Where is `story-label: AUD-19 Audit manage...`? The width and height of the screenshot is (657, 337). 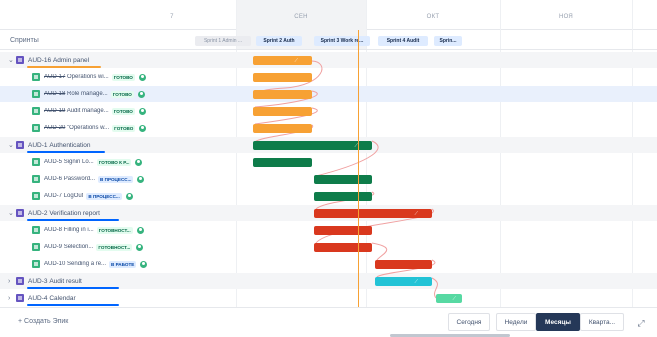
story-label: AUD-19 Audit manage... is located at coordinates (76, 111).